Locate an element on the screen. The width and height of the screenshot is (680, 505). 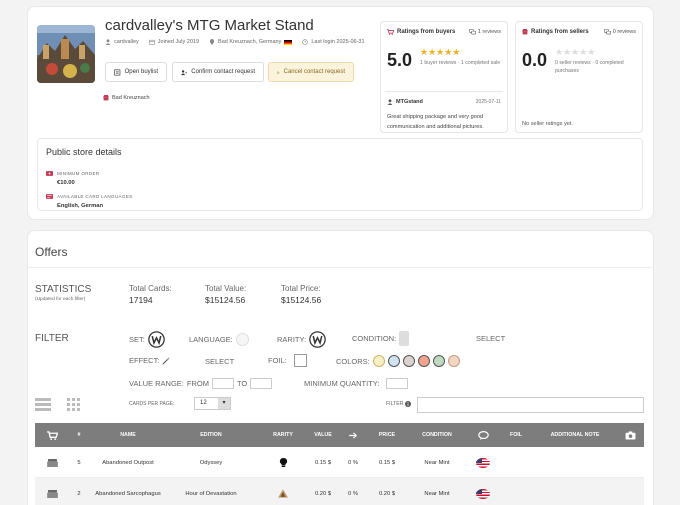
text-filter-input is located at coordinates (530, 405).